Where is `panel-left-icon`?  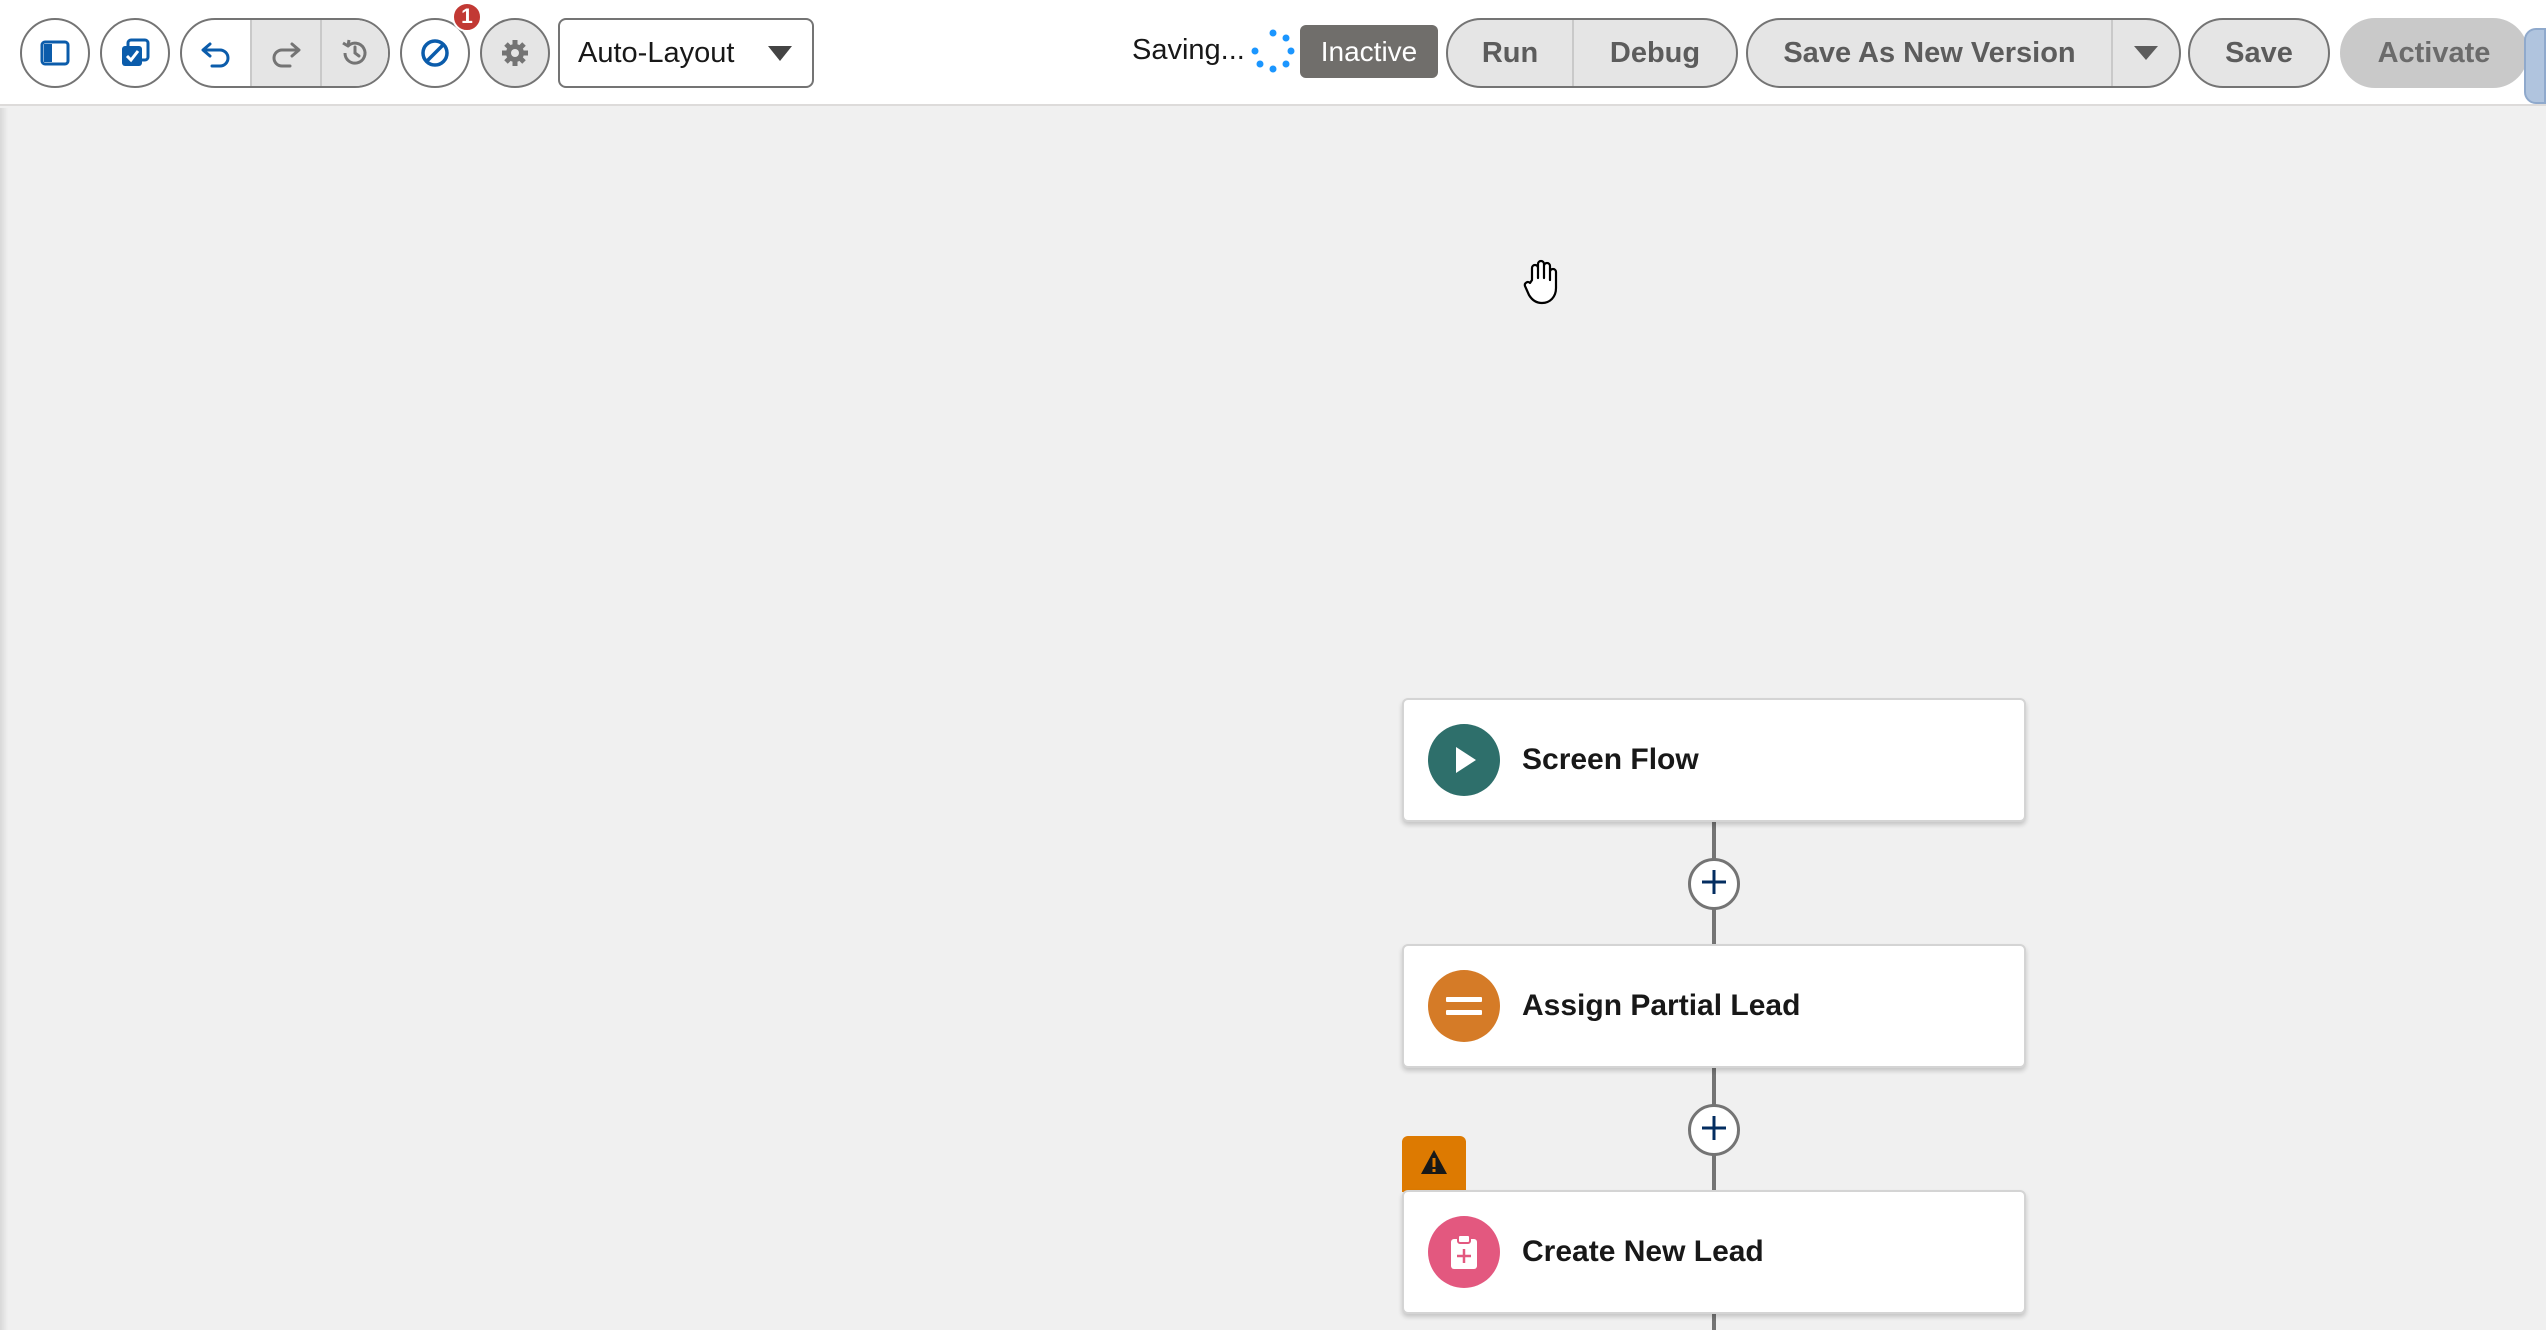
panel-left-icon is located at coordinates (55, 53).